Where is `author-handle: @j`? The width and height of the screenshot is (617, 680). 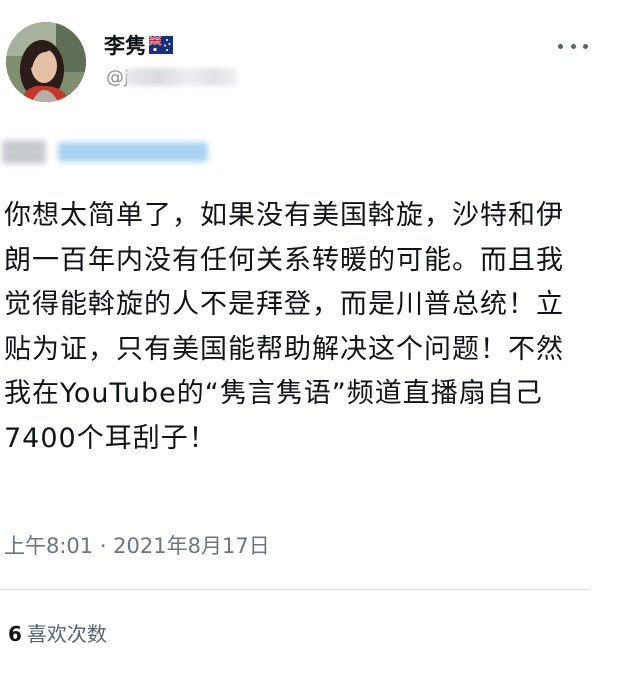
author-handle: @j is located at coordinates (172, 77).